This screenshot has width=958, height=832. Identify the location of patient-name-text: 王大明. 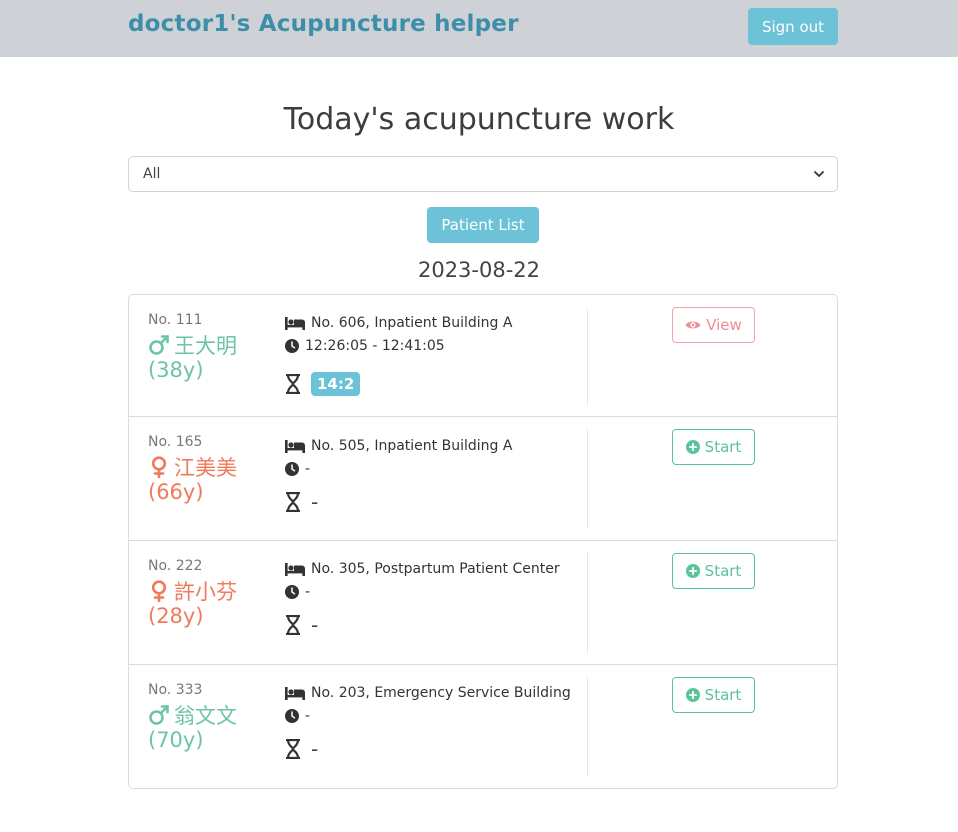
(205, 346).